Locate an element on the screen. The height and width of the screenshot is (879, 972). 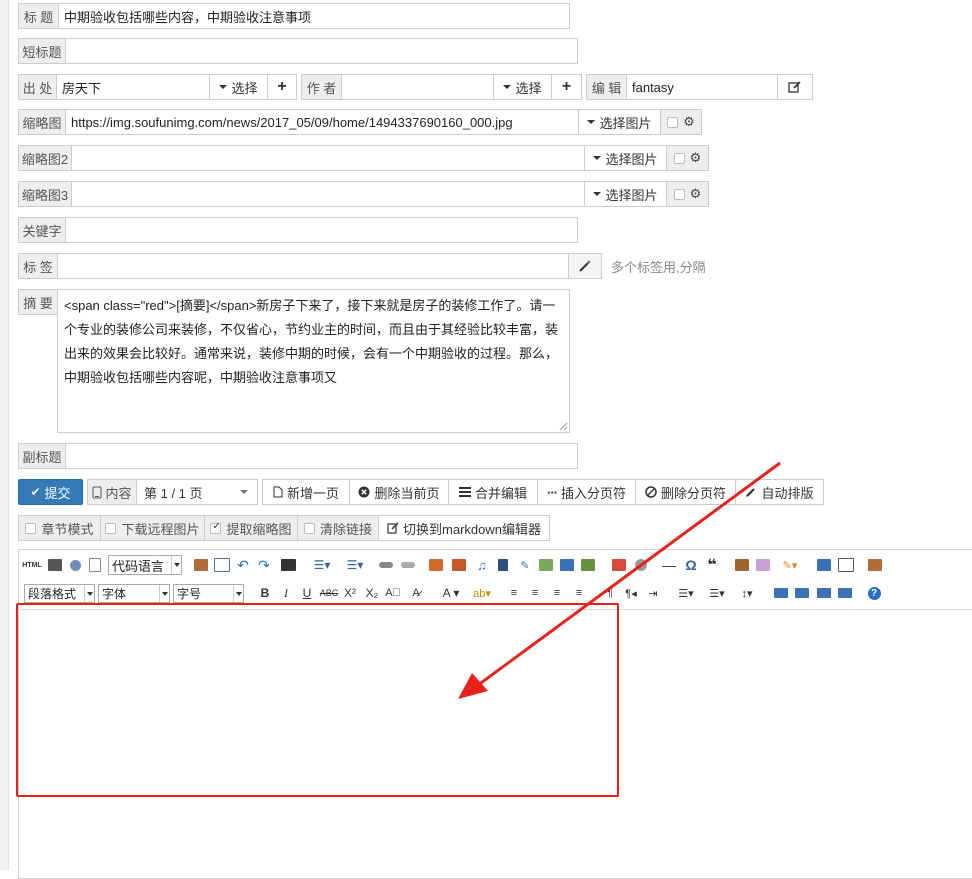
select-all-icon is located at coordinates (222, 565).